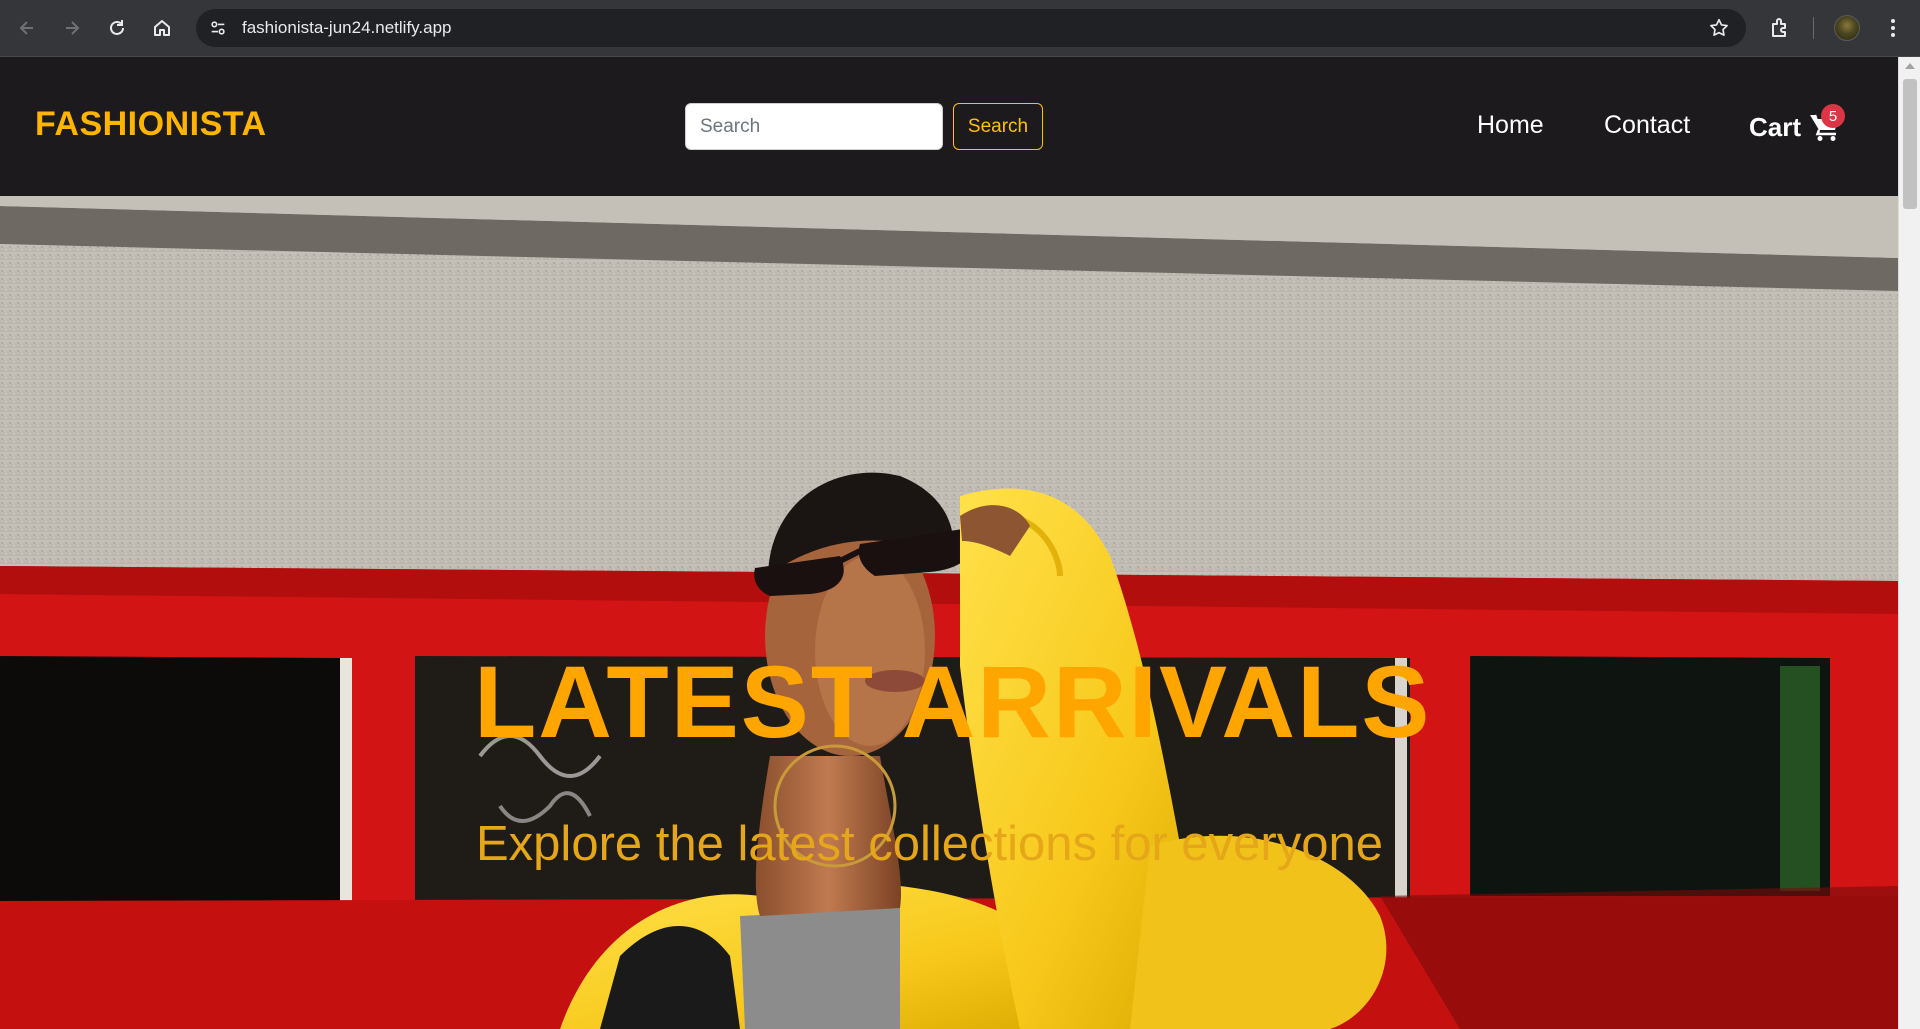 The height and width of the screenshot is (1029, 1920). I want to click on back-button, so click(27, 28).